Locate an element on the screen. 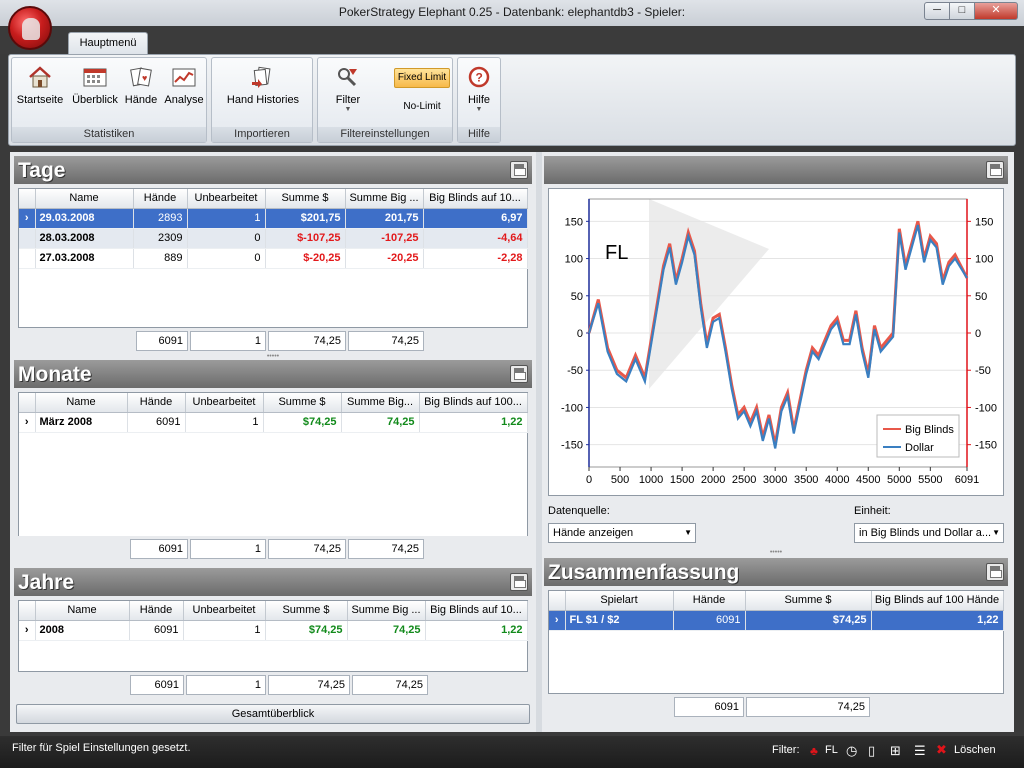  close-button: ✕ is located at coordinates (996, 11).